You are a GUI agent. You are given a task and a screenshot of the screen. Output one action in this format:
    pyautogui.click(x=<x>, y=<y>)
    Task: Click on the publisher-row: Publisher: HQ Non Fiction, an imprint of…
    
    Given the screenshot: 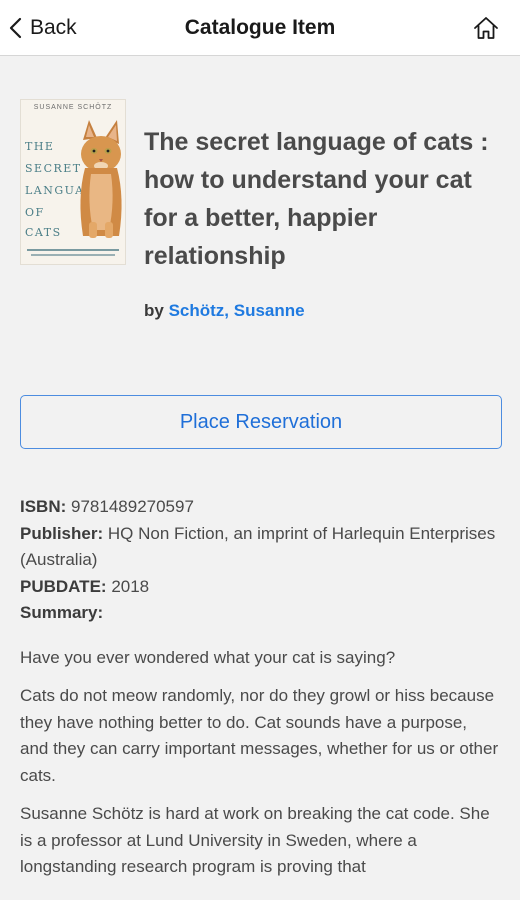 What is the action you would take?
    pyautogui.click(x=260, y=547)
    